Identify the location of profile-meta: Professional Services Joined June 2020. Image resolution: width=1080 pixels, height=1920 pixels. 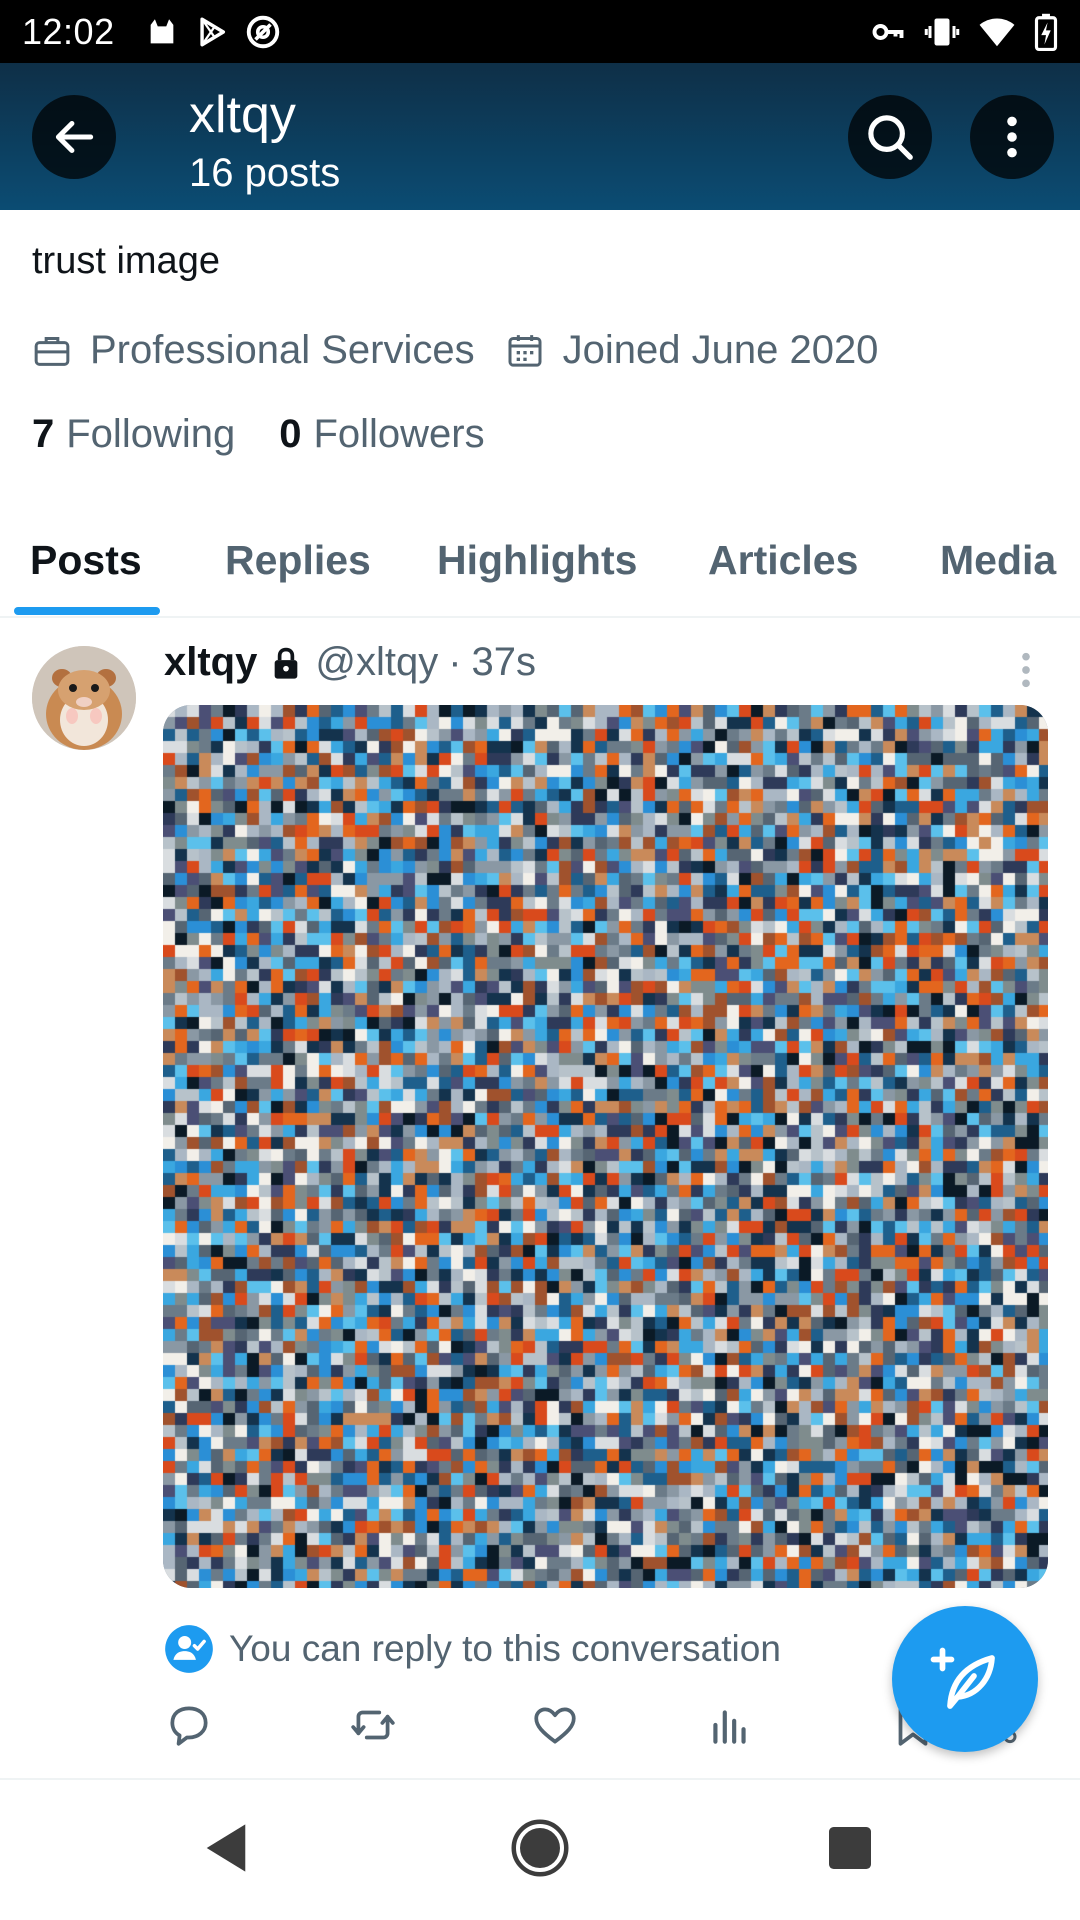
(455, 350).